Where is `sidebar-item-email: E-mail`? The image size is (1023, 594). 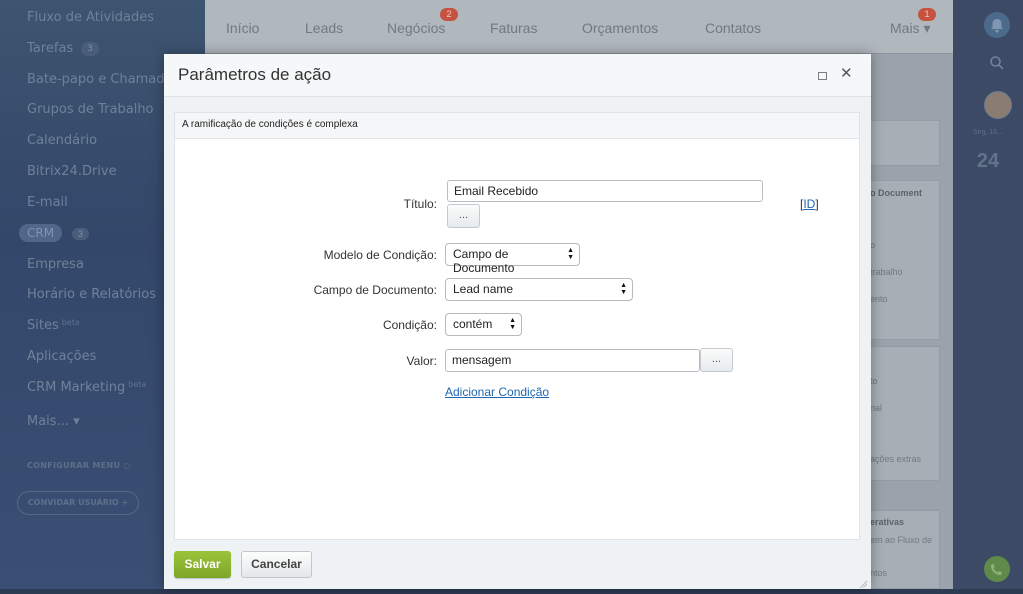
sidebar-item-email: E-mail is located at coordinates (47, 202).